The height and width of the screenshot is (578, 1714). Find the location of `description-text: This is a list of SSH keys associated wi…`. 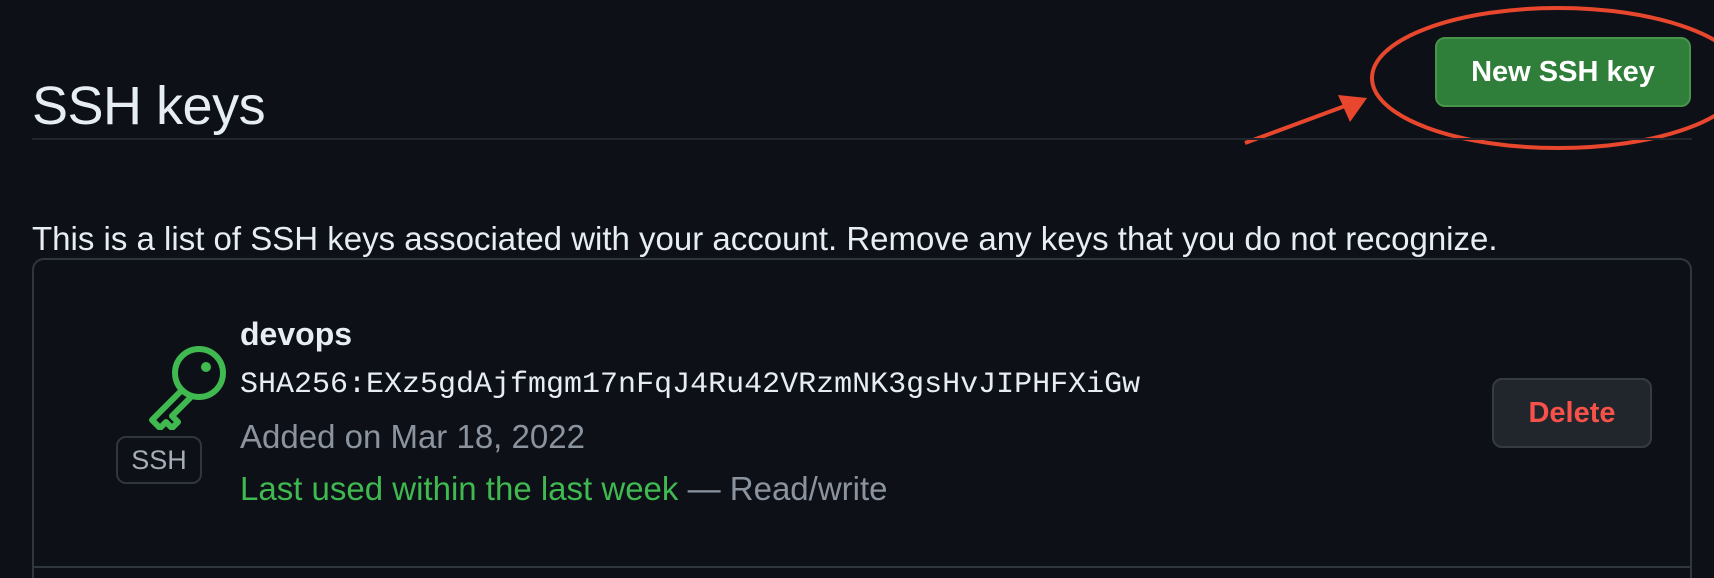

description-text: This is a list of SSH keys associated wi… is located at coordinates (765, 238).